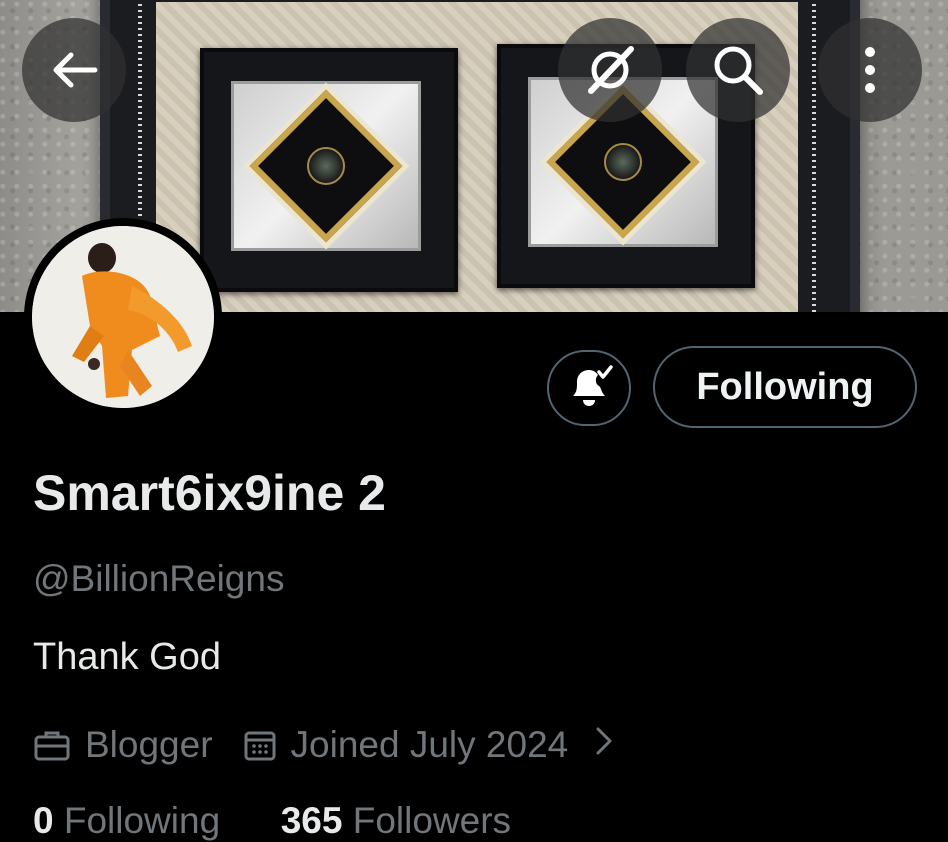  What do you see at coordinates (127, 657) in the screenshot?
I see `bio: Thank God` at bounding box center [127, 657].